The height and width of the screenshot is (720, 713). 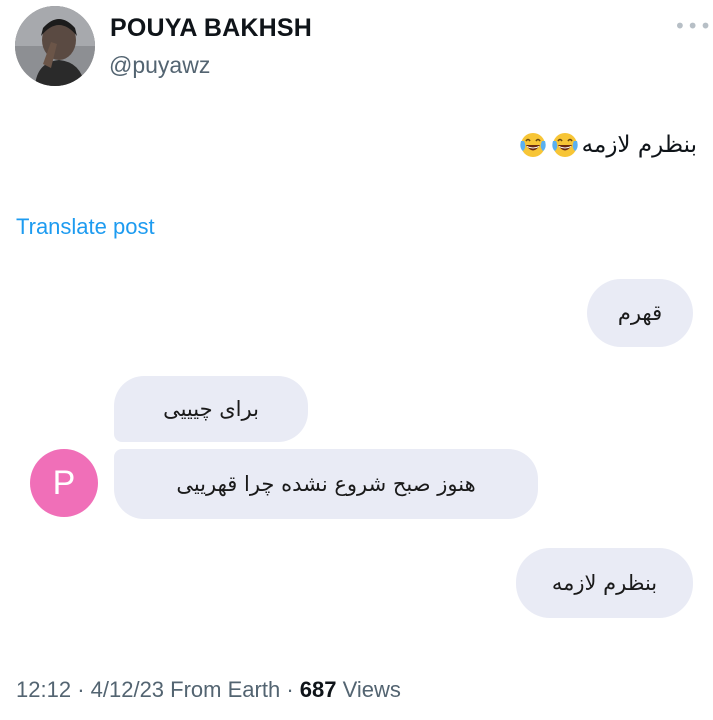 I want to click on author-handle: @puyawz, so click(x=159, y=65).